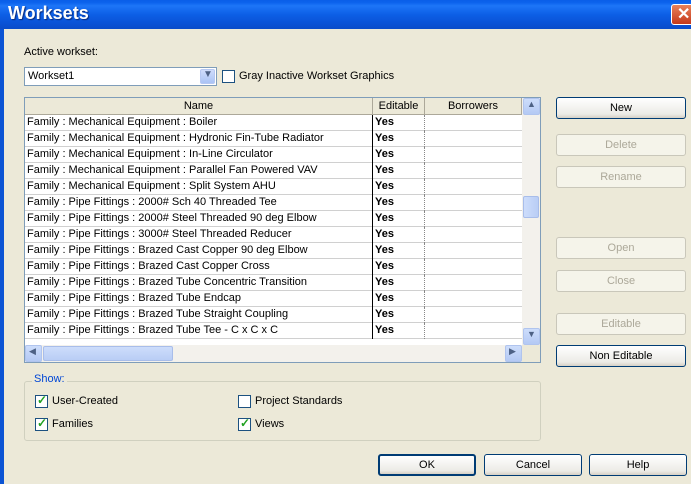 The image size is (691, 484). I want to click on gray-inactive-checkbox, so click(228, 76).